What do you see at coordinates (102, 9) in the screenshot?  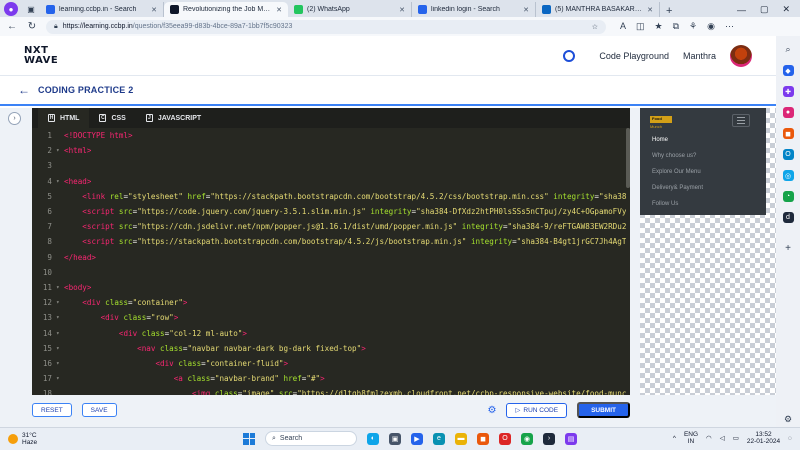 I see `browser-tab: learning.ccbp.in - Search ✕` at bounding box center [102, 9].